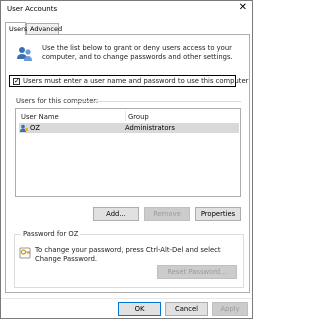 This screenshot has width=320, height=320. Describe the element at coordinates (138, 117) in the screenshot. I see `column-header-group: Group` at that location.